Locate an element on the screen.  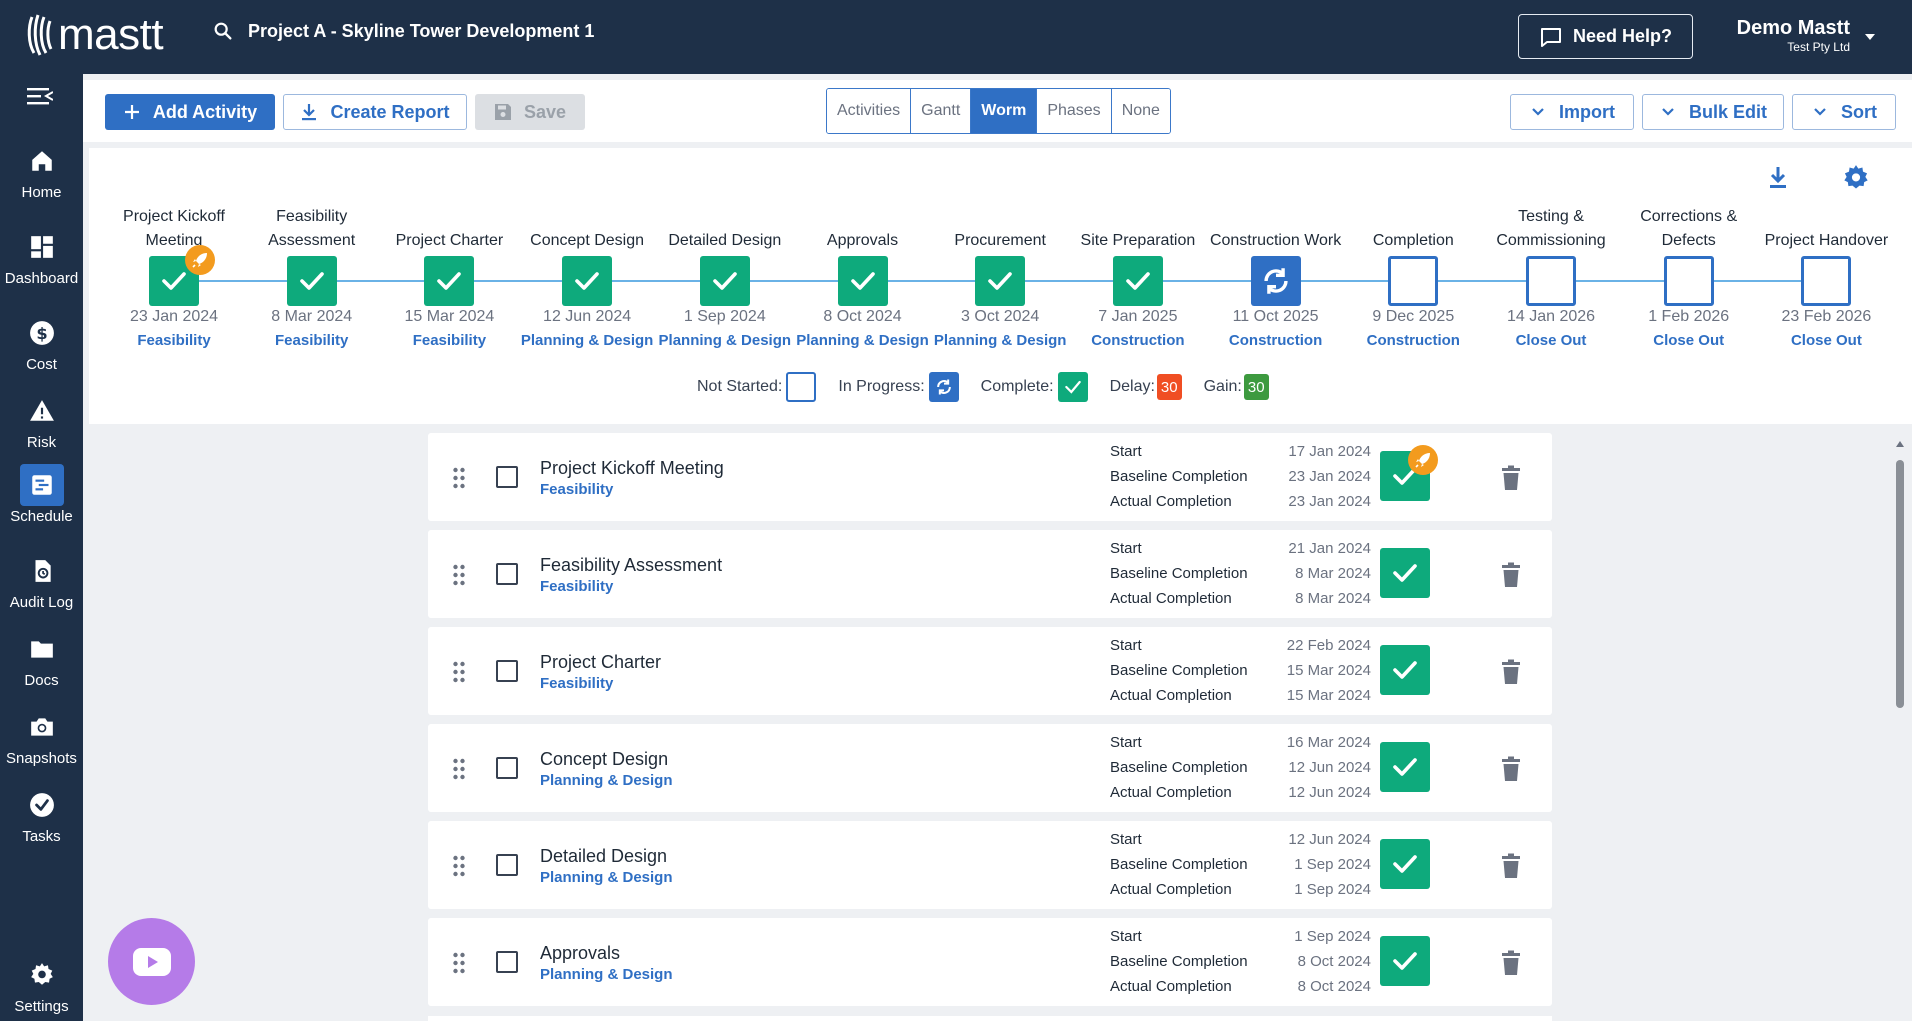
user-menu: Demo Mastt Test Pty Ltd is located at coordinates (1787, 35).